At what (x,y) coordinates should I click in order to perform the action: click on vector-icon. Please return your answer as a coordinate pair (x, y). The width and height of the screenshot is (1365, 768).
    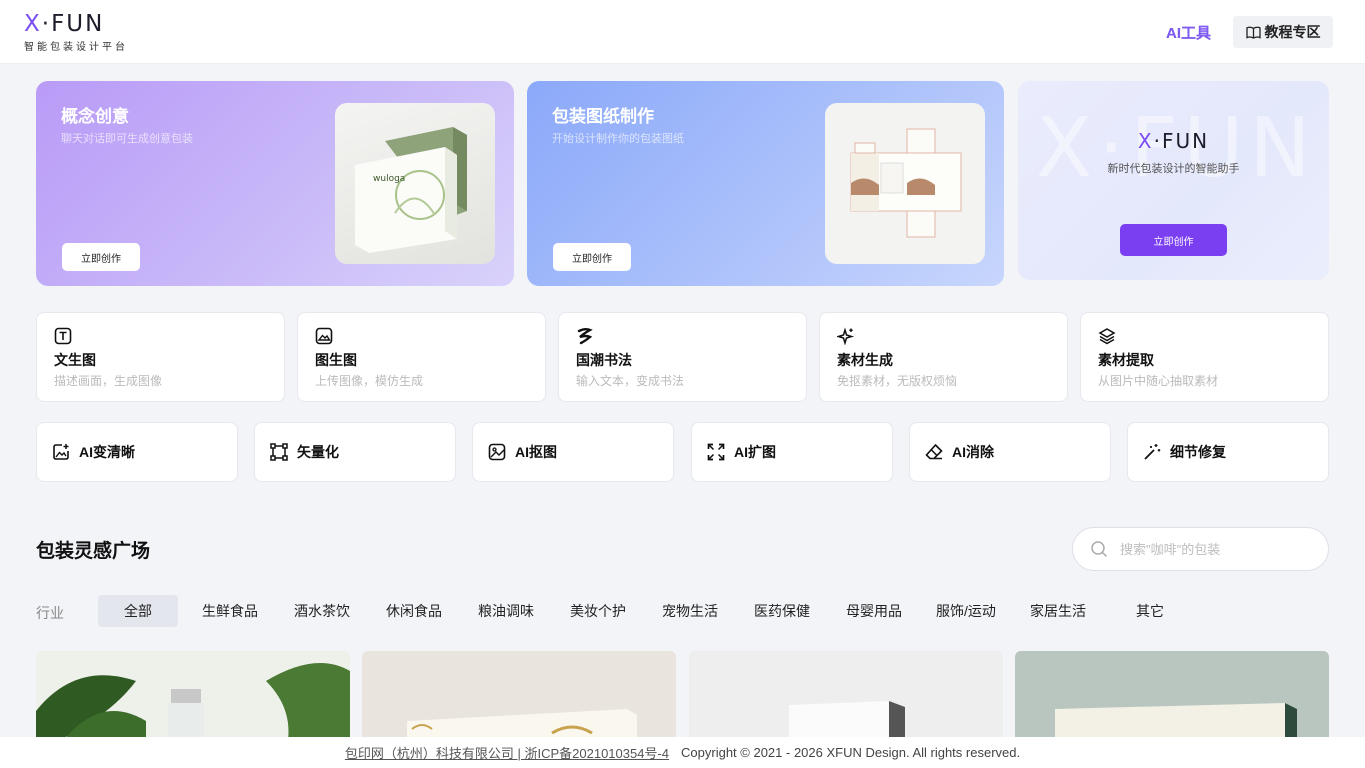
    Looking at the image, I should click on (279, 452).